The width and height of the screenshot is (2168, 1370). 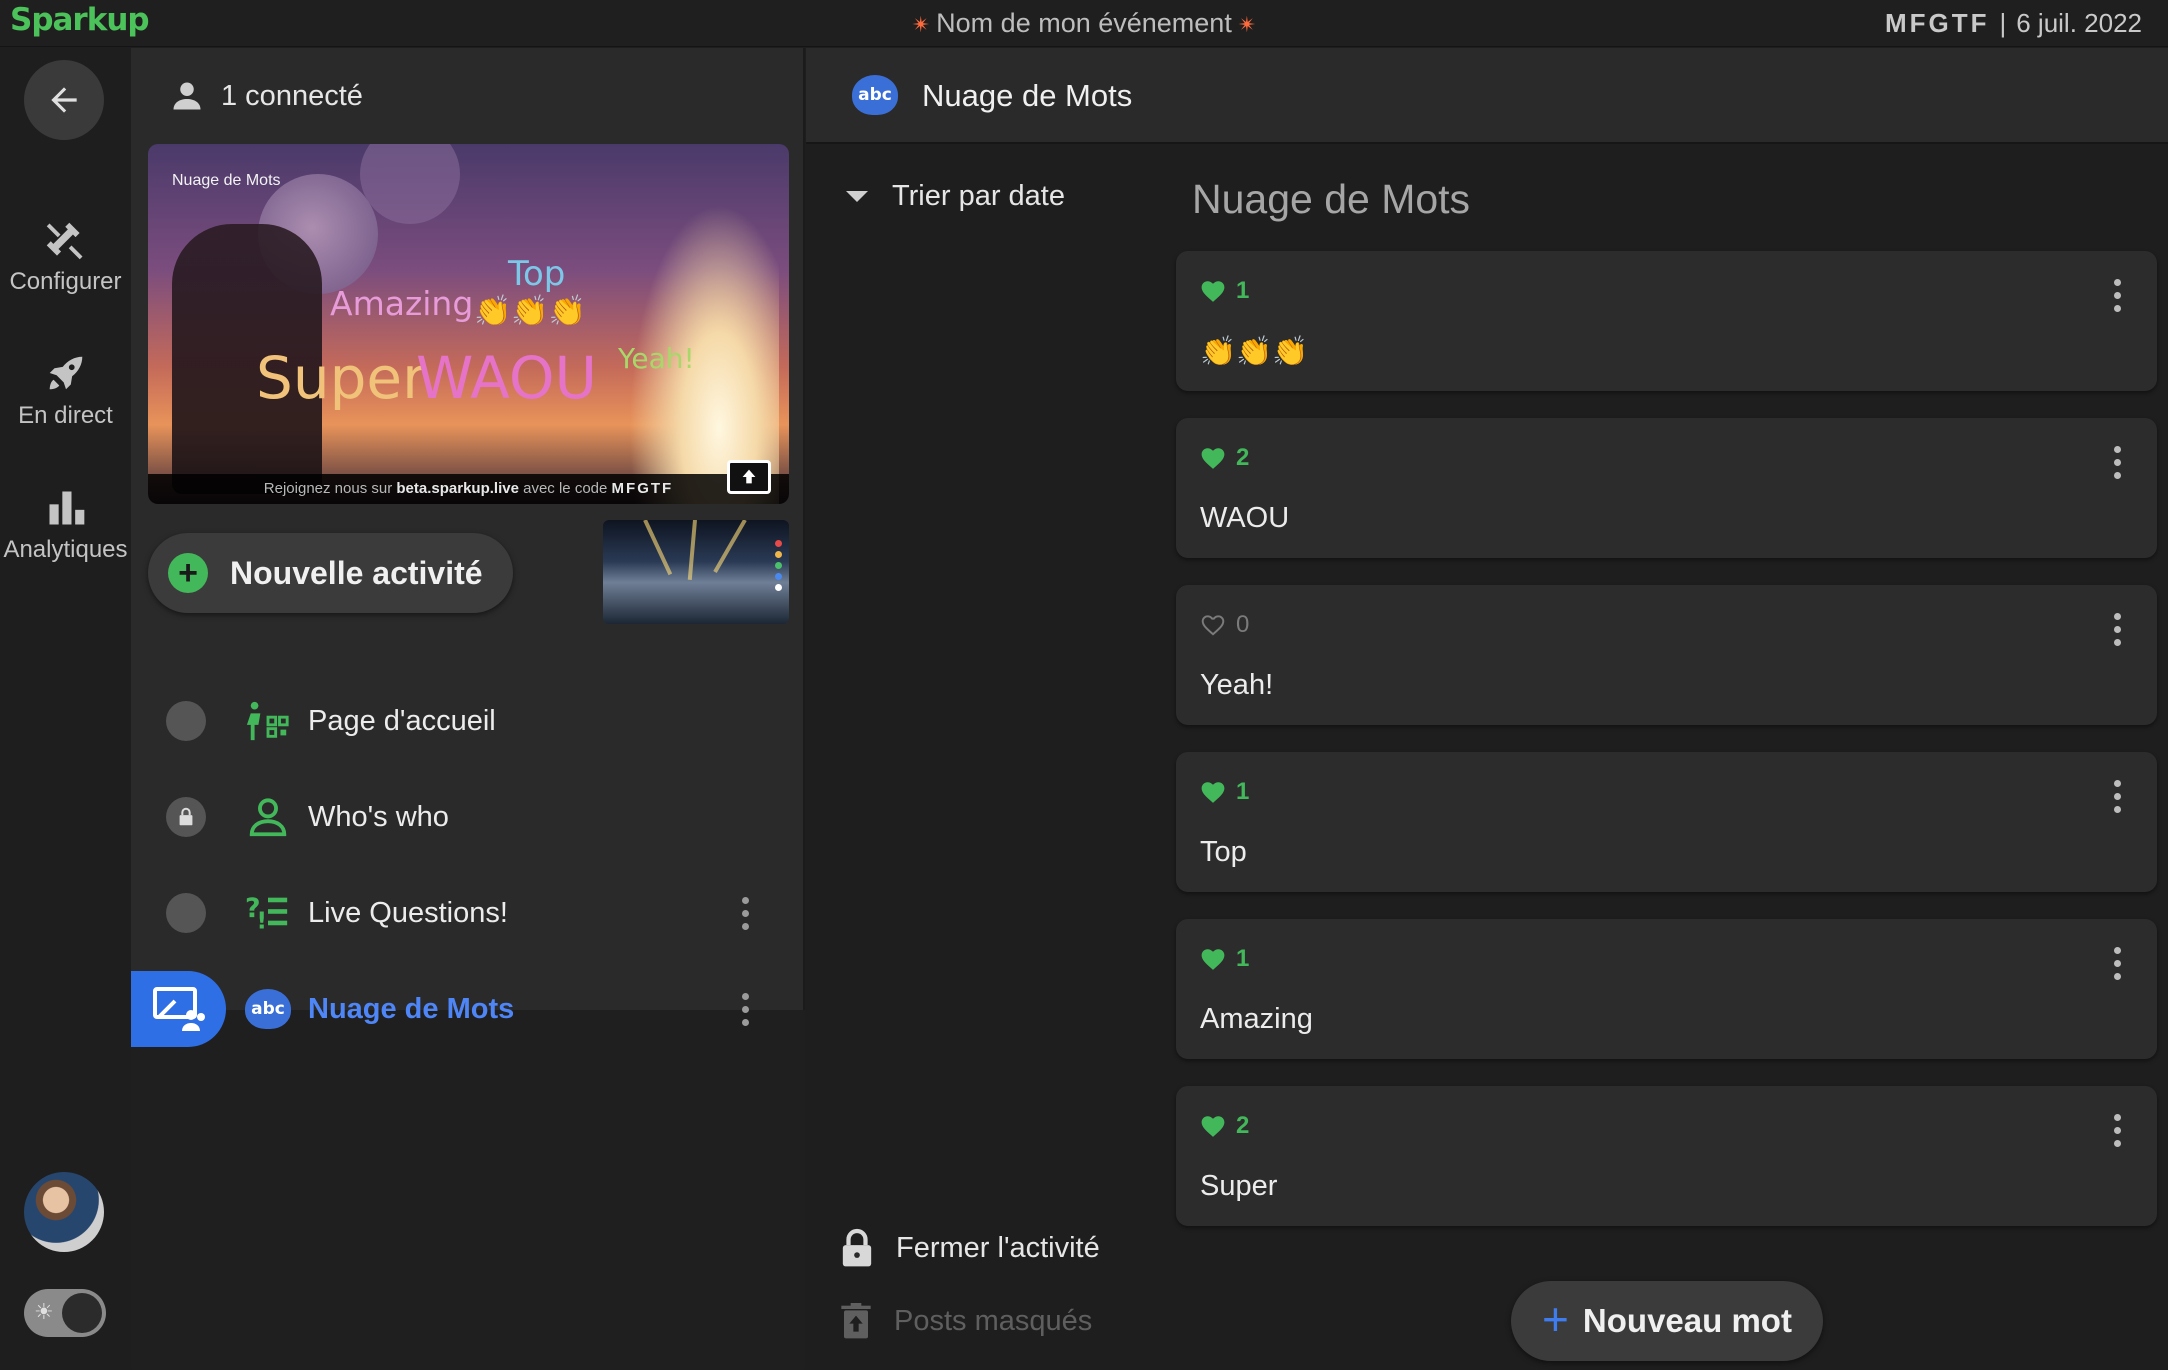 What do you see at coordinates (857, 1247) in the screenshot?
I see `lock-icon` at bounding box center [857, 1247].